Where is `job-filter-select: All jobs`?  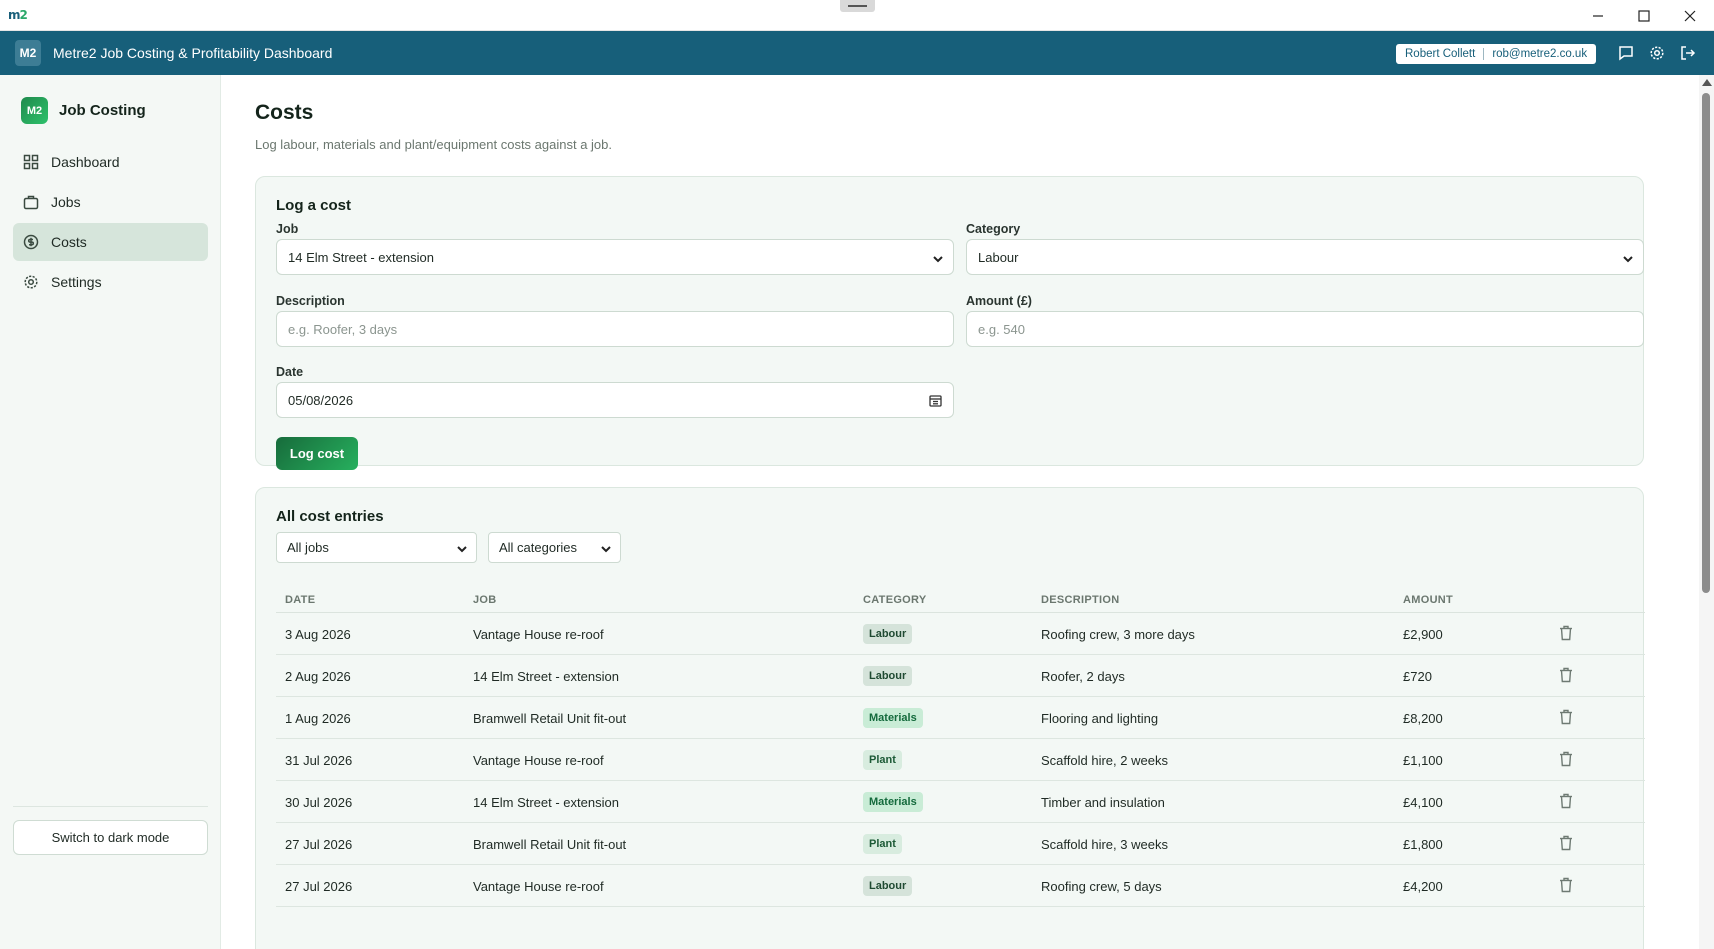 job-filter-select: All jobs is located at coordinates (376, 547).